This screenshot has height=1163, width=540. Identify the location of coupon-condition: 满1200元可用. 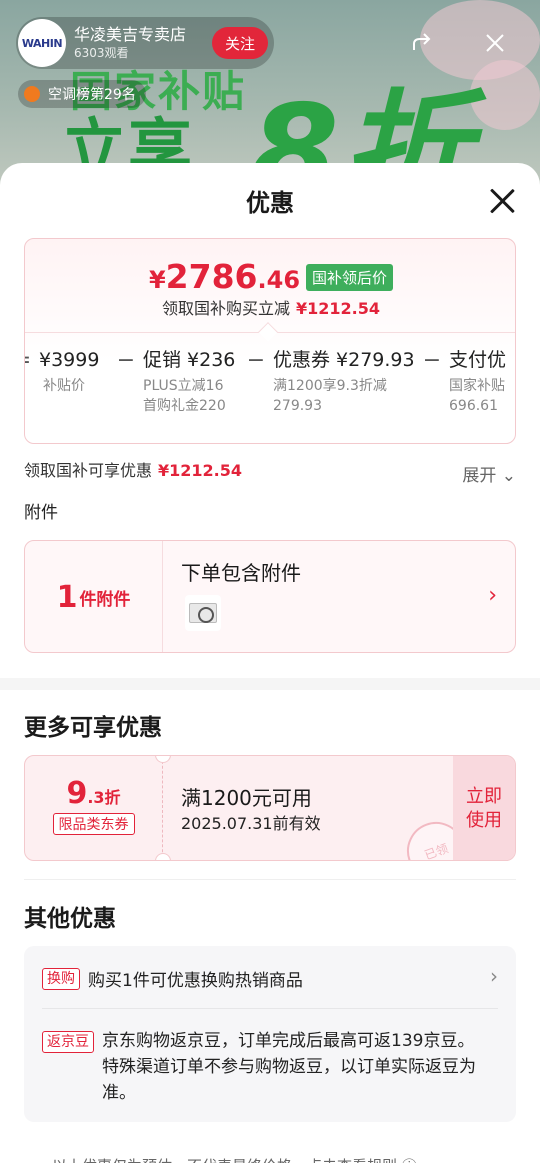
(246, 798).